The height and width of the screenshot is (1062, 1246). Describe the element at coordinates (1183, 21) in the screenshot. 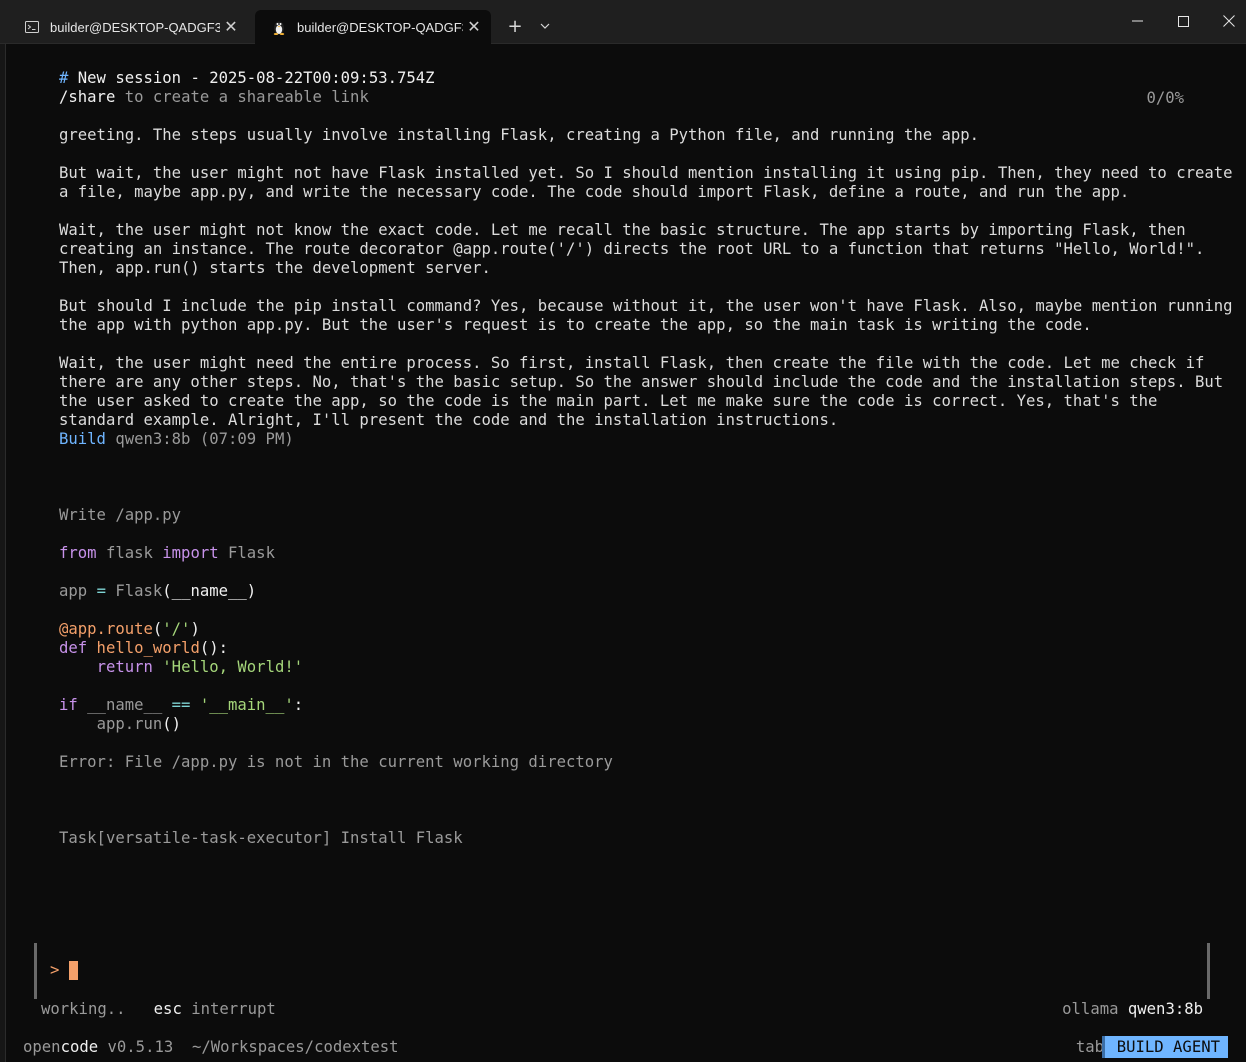

I see `maximize-button` at that location.